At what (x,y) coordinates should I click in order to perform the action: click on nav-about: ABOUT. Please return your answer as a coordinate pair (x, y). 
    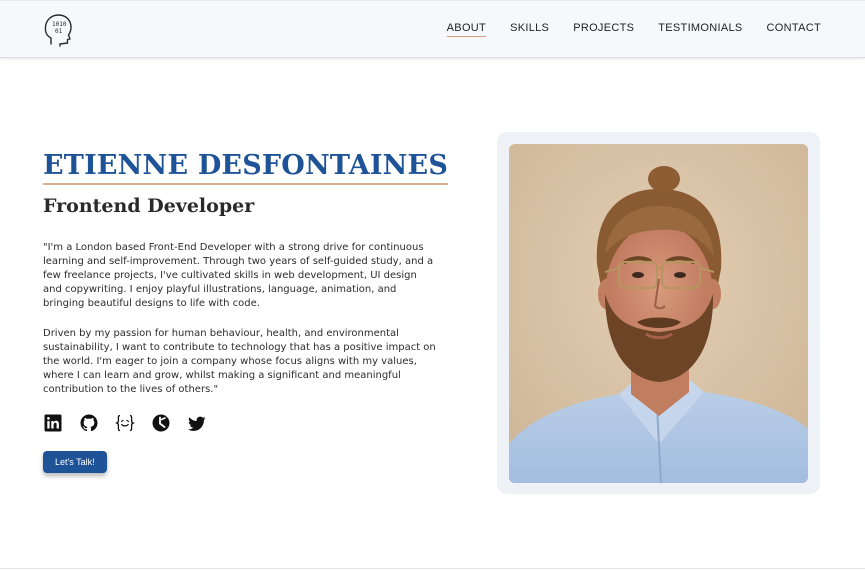
    Looking at the image, I should click on (466, 29).